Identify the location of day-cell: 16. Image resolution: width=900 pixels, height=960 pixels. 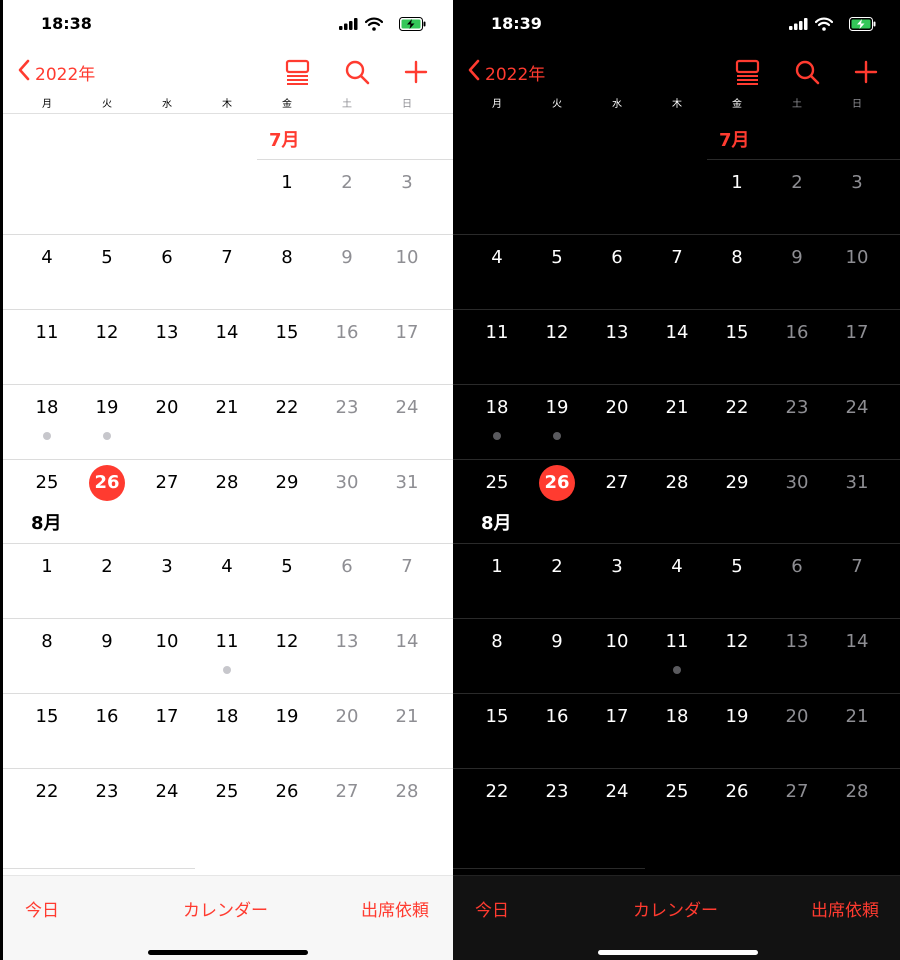
(107, 717).